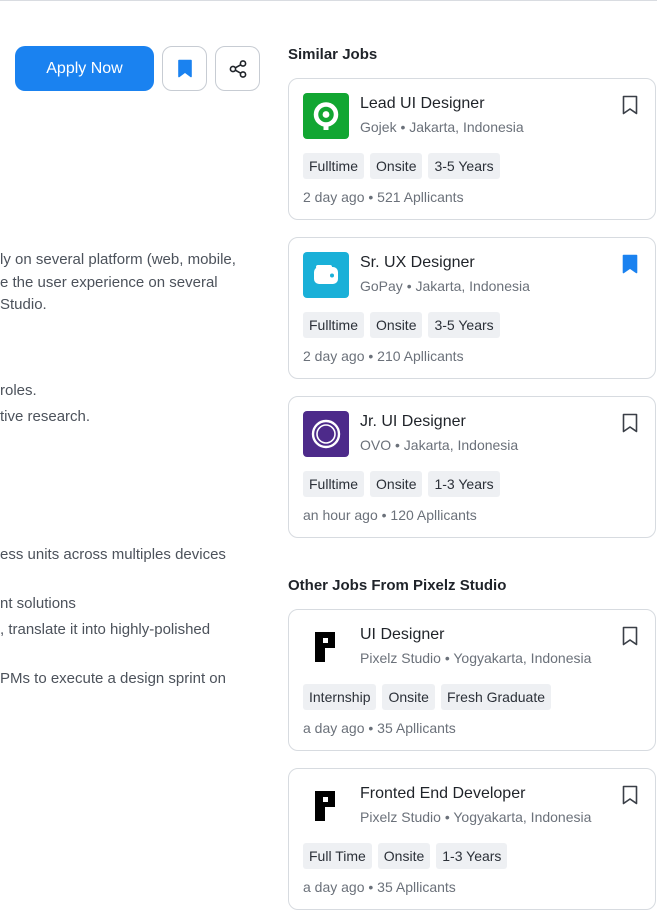 This screenshot has width=657, height=910. Describe the element at coordinates (326, 434) in the screenshot. I see `ovo-logo` at that location.